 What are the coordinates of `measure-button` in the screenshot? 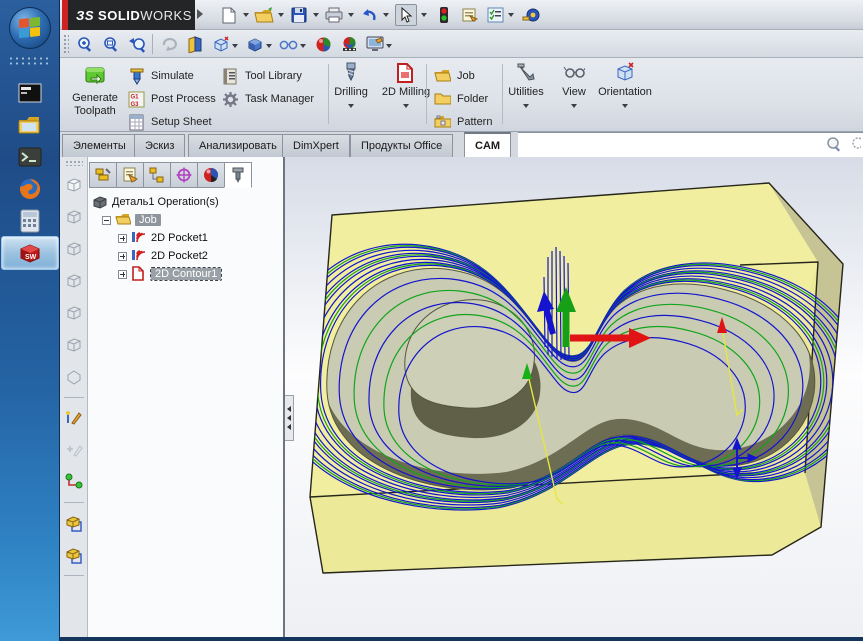 It's located at (531, 15).